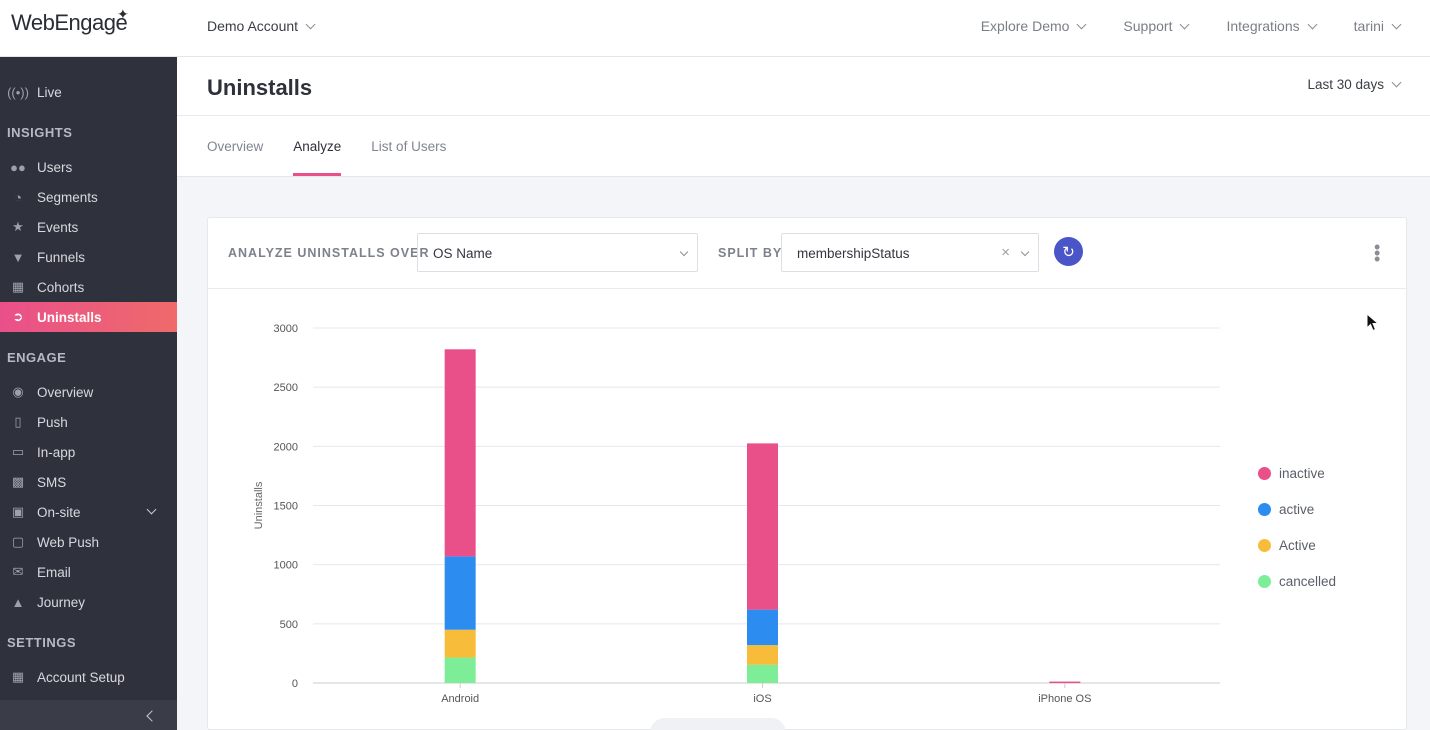  What do you see at coordinates (18, 286) in the screenshot?
I see `grid-icon: ▦` at bounding box center [18, 286].